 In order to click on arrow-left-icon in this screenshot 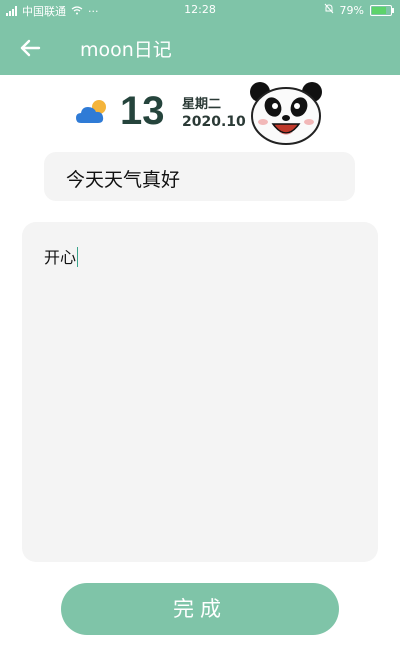, I will do `click(30, 48)`.